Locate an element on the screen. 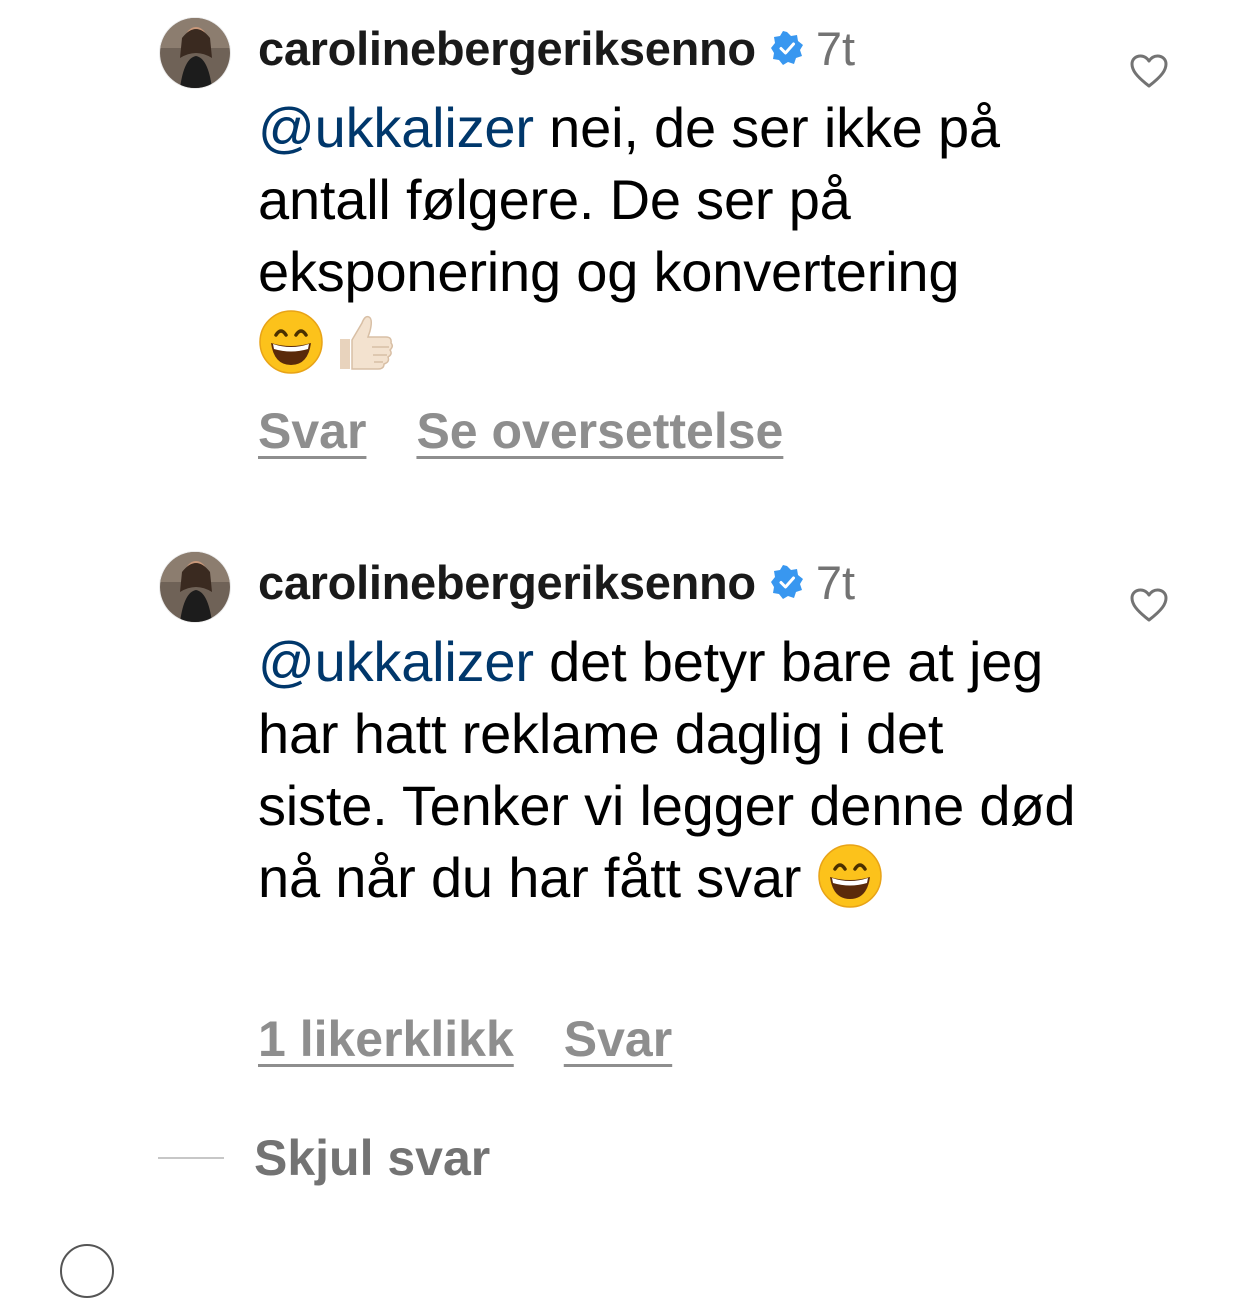 Image resolution: width=1238 pixels, height=1298 pixels. hide-replies-row: Skjul svar is located at coordinates (324, 1158).